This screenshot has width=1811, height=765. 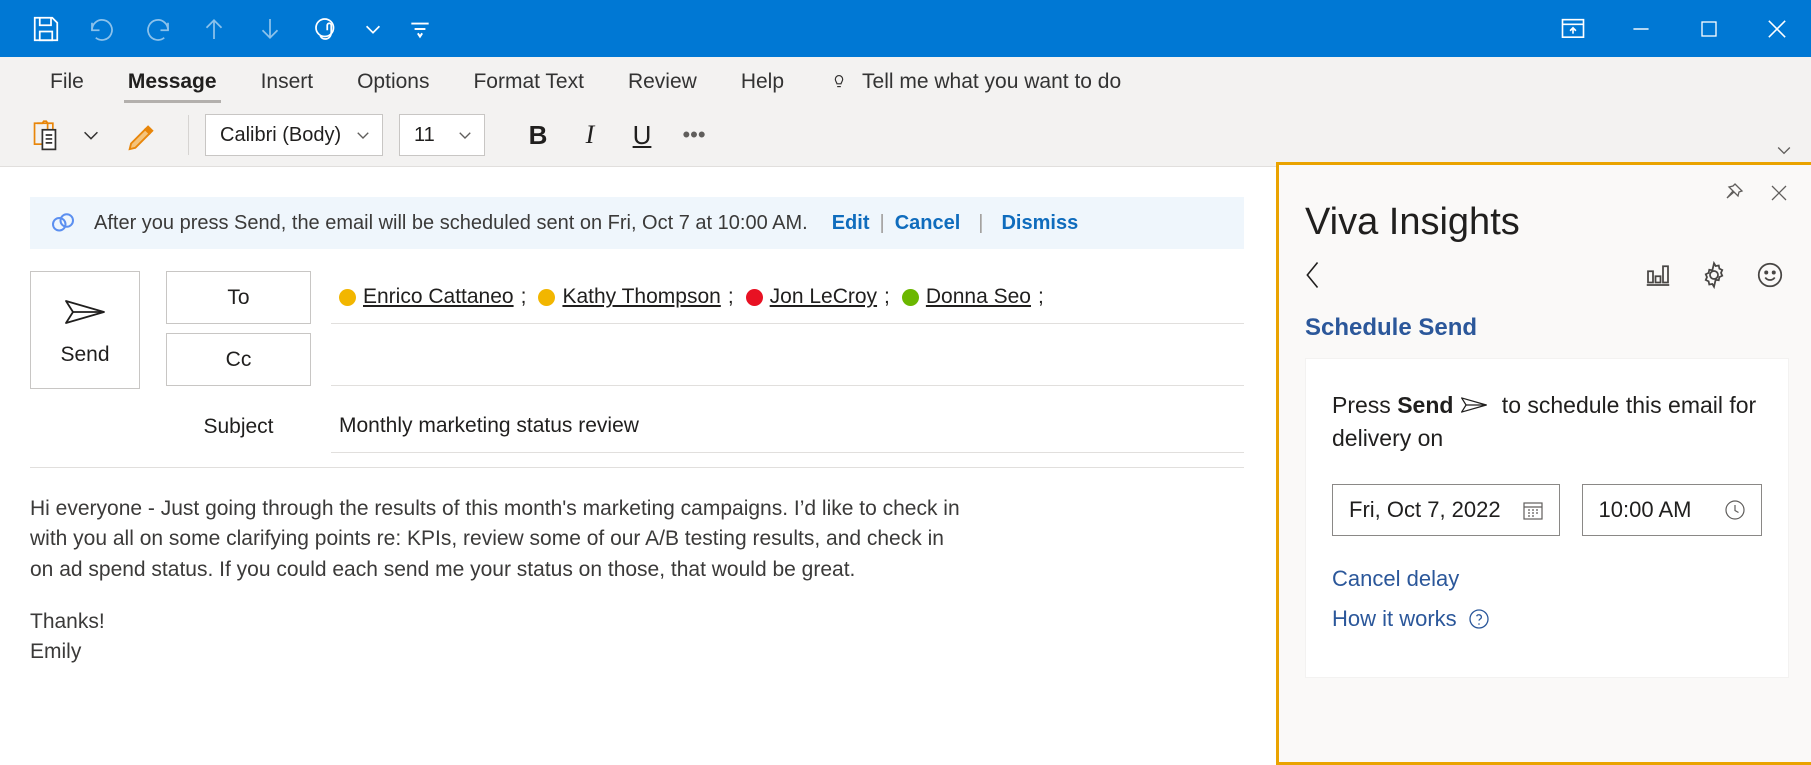 I want to click on recipient-chip: Kathy Thompson ;, so click(x=636, y=297).